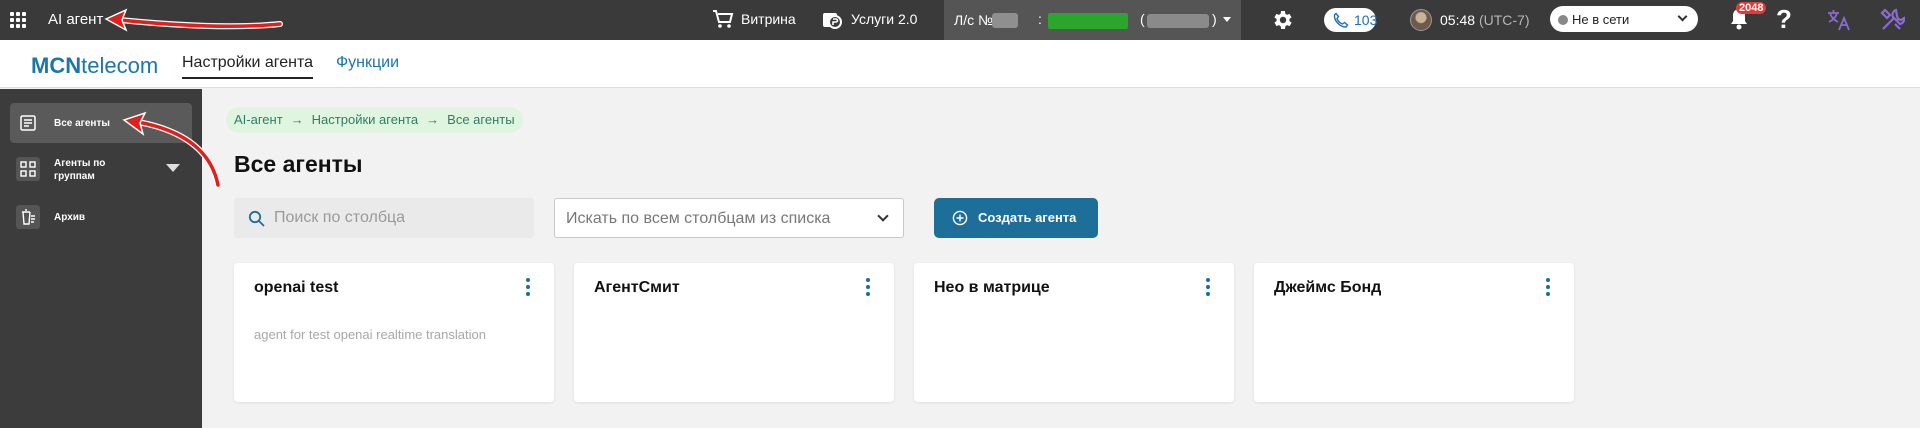  I want to click on gear-icon, so click(1282, 22).